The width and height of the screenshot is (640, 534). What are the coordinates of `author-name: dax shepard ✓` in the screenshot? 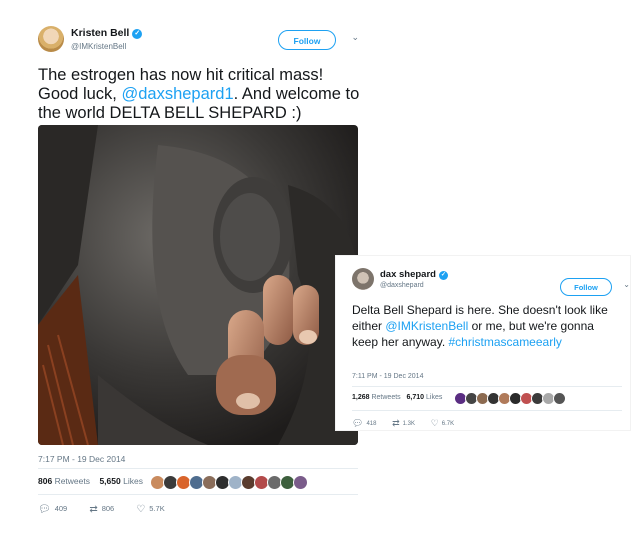 It's located at (414, 274).